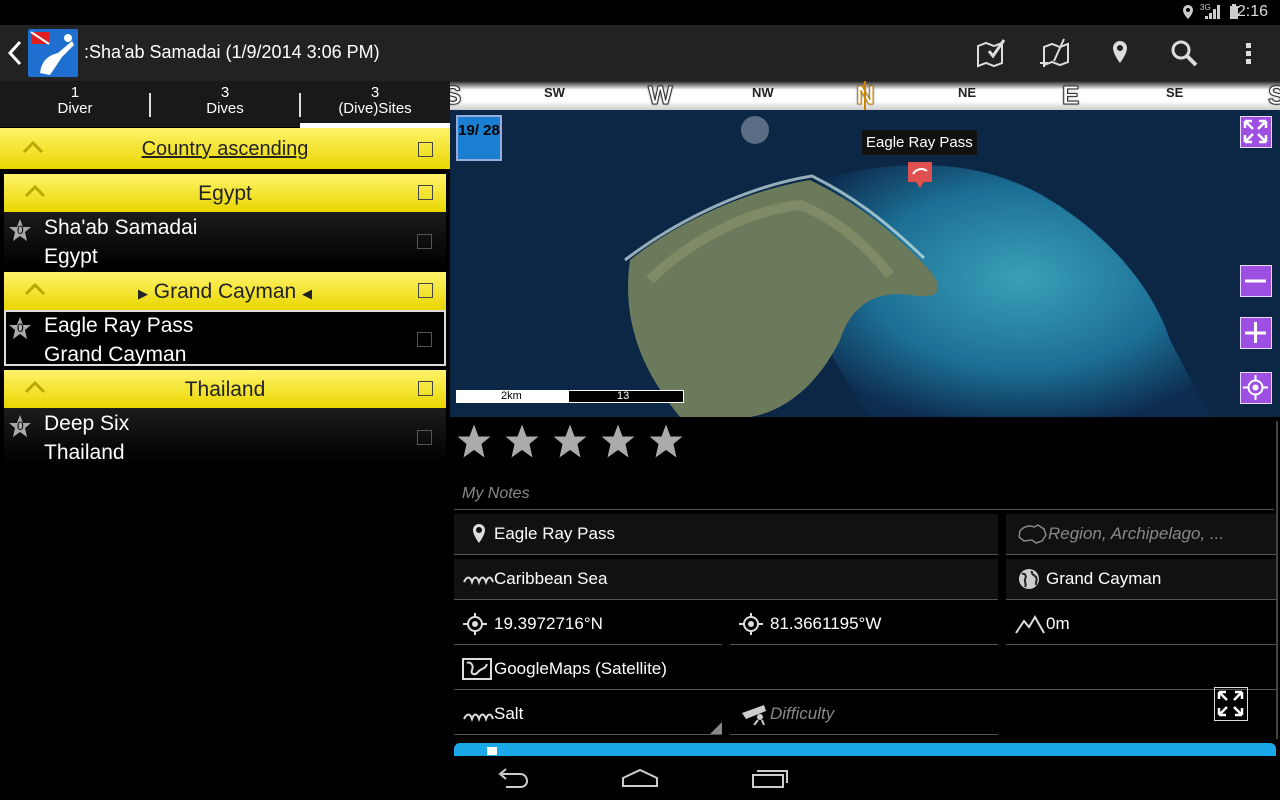 The image size is (1280, 800). I want to click on altitude-field: 0m, so click(1141, 624).